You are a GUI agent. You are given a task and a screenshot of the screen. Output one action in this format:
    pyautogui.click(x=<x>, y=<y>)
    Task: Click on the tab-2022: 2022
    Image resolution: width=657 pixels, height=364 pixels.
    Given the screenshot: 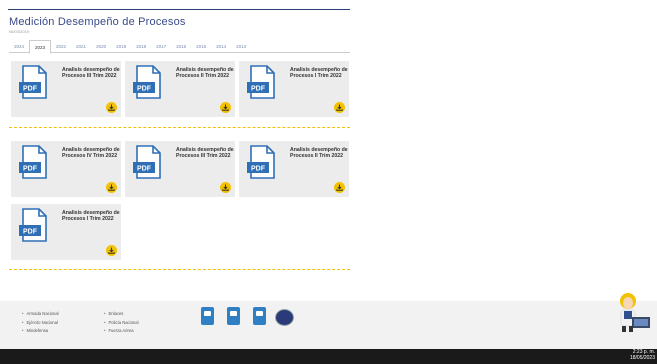 What is the action you would take?
    pyautogui.click(x=61, y=46)
    